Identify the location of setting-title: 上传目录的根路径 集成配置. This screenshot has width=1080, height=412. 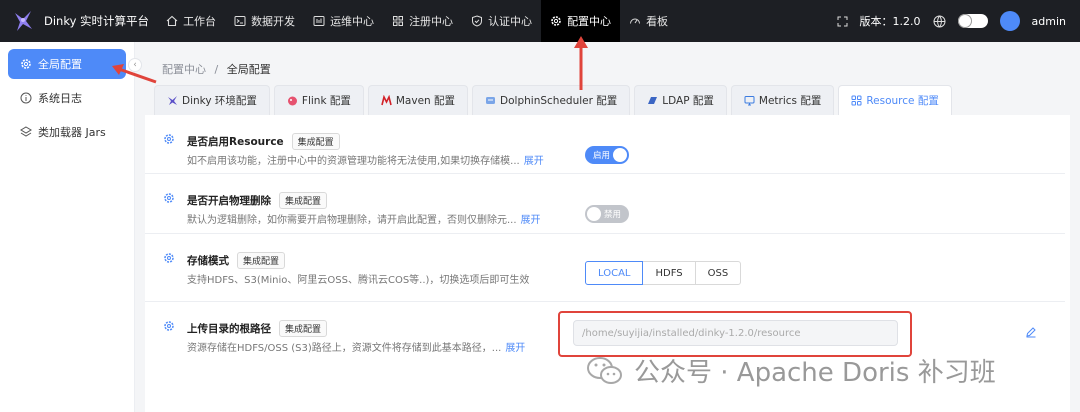
(257, 328).